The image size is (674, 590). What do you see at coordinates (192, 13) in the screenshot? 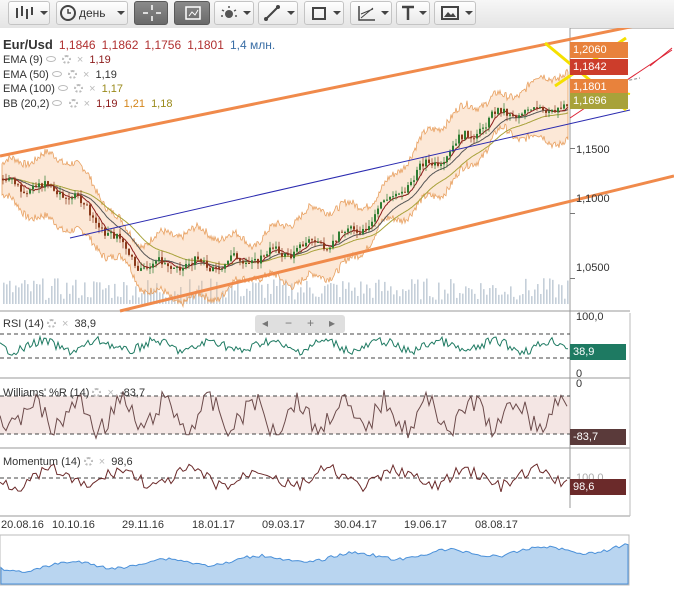
I see `indicator-button` at bounding box center [192, 13].